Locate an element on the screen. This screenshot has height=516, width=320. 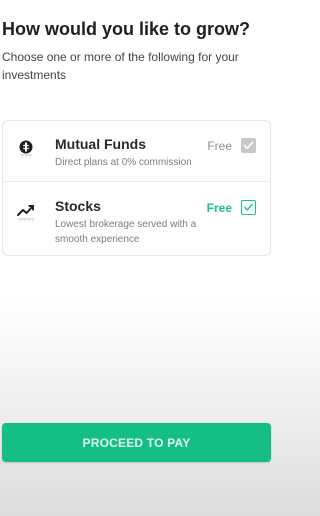
page-title: How would you like to grow? is located at coordinates (126, 29).